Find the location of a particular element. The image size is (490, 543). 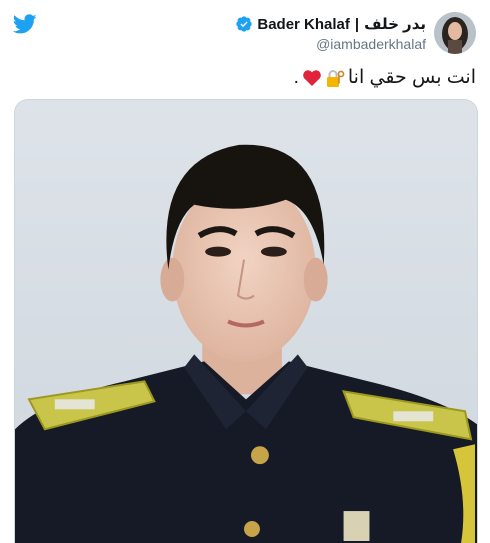

red-heart-icon is located at coordinates (312, 77).